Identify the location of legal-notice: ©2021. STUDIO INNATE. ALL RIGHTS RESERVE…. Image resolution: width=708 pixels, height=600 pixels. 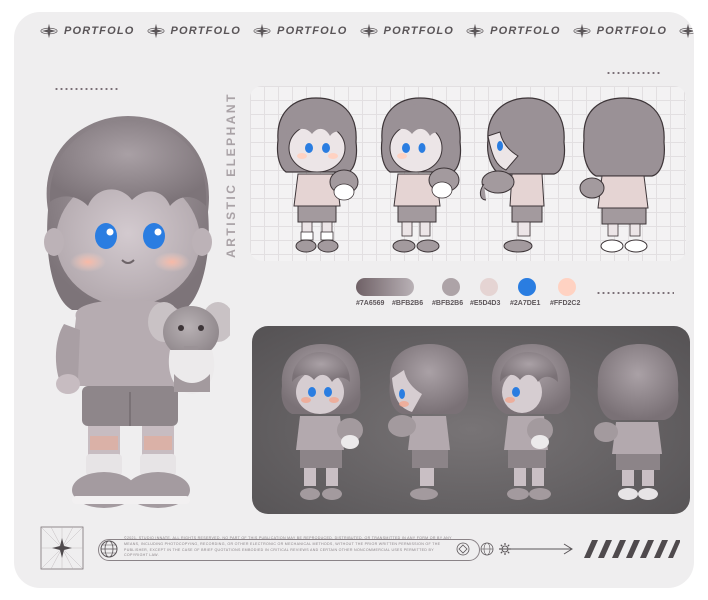
(288, 547).